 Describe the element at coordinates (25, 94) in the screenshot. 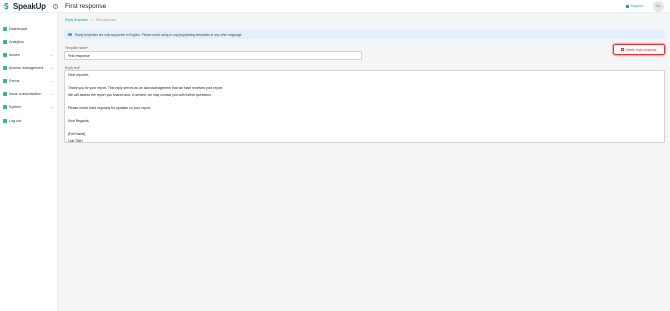

I see `sidebar-item-label: Issue customisation` at that location.